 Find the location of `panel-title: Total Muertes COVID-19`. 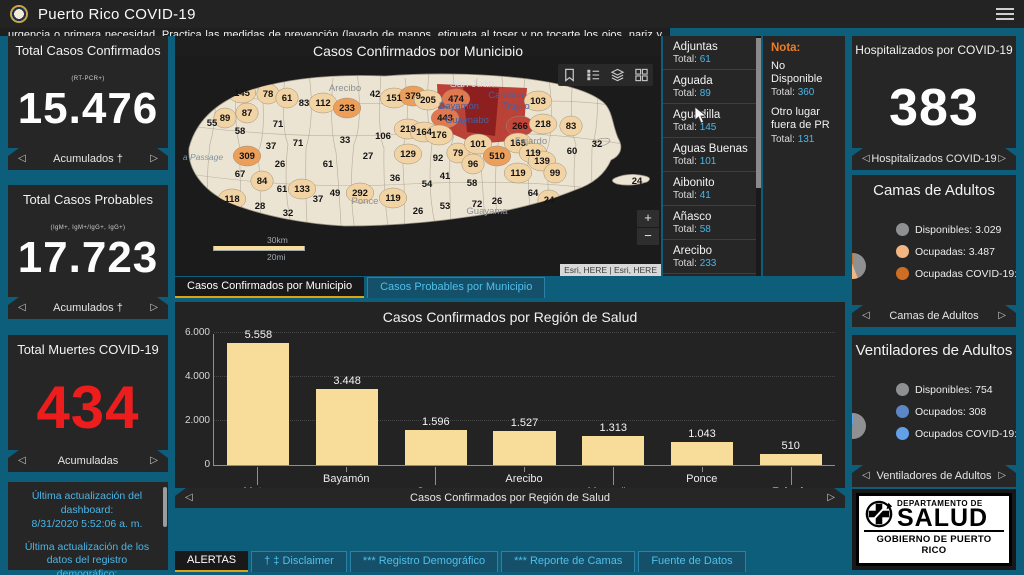

panel-title: Total Muertes COVID-19 is located at coordinates (88, 349).